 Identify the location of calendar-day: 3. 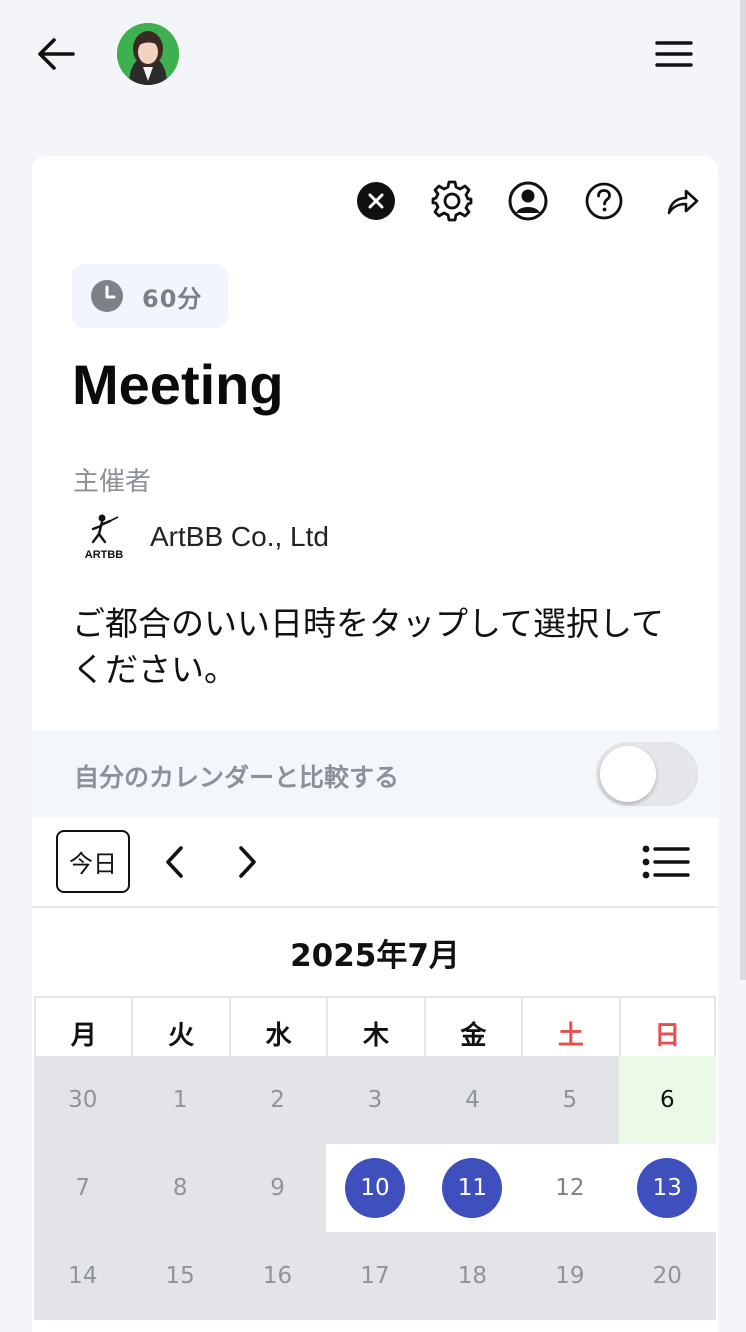
(375, 1100).